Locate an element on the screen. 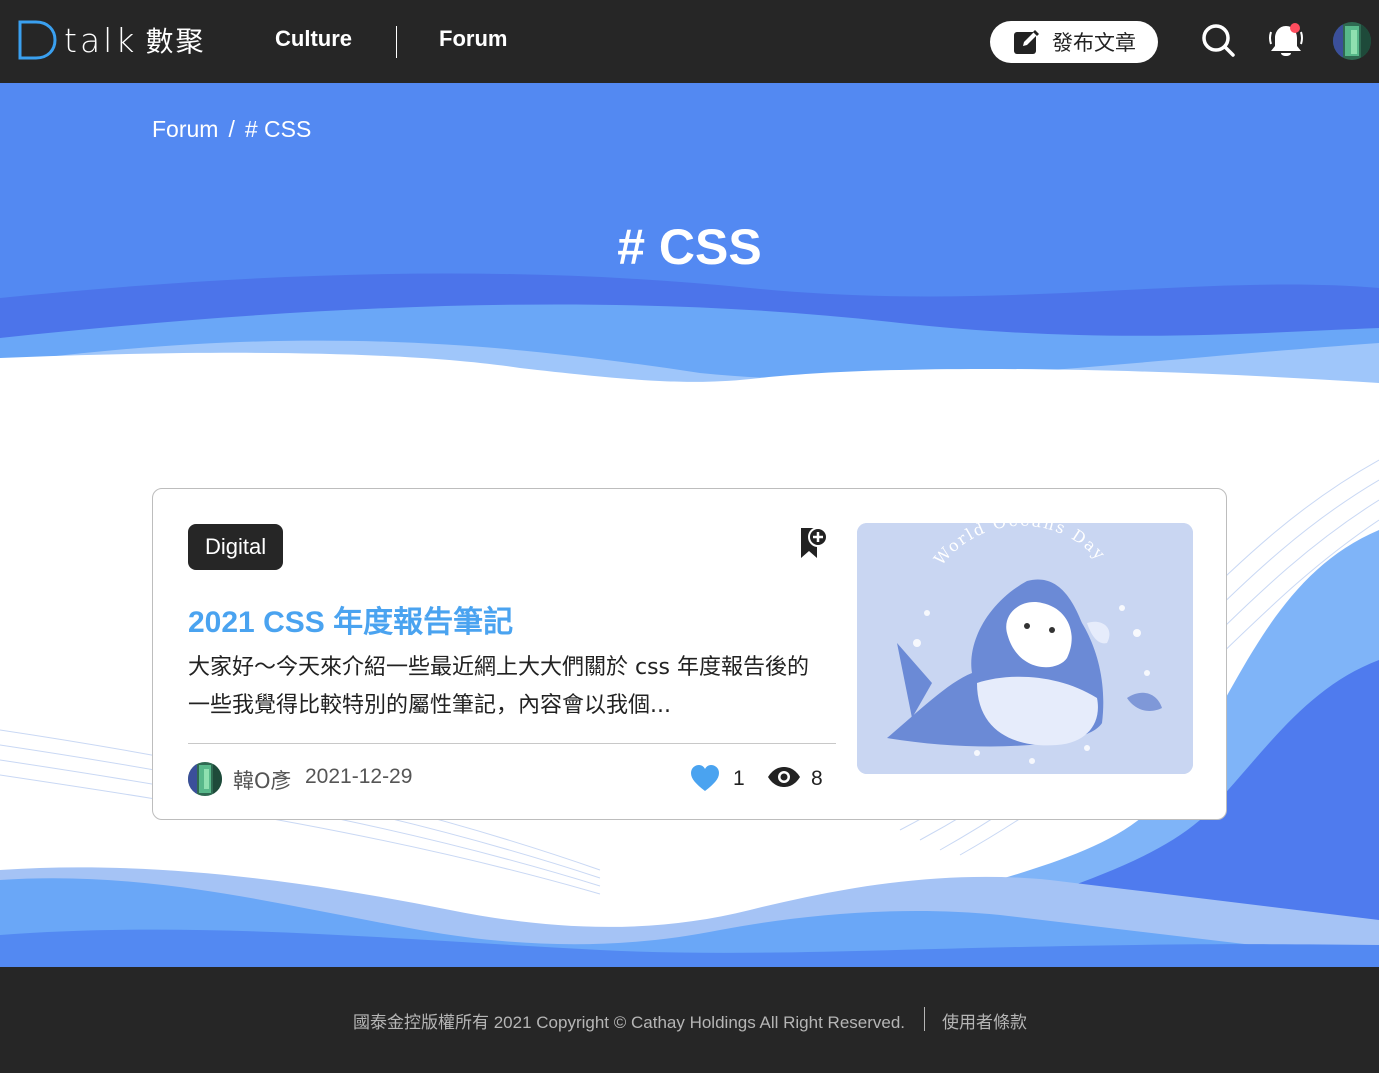  nav-divider is located at coordinates (396, 42).